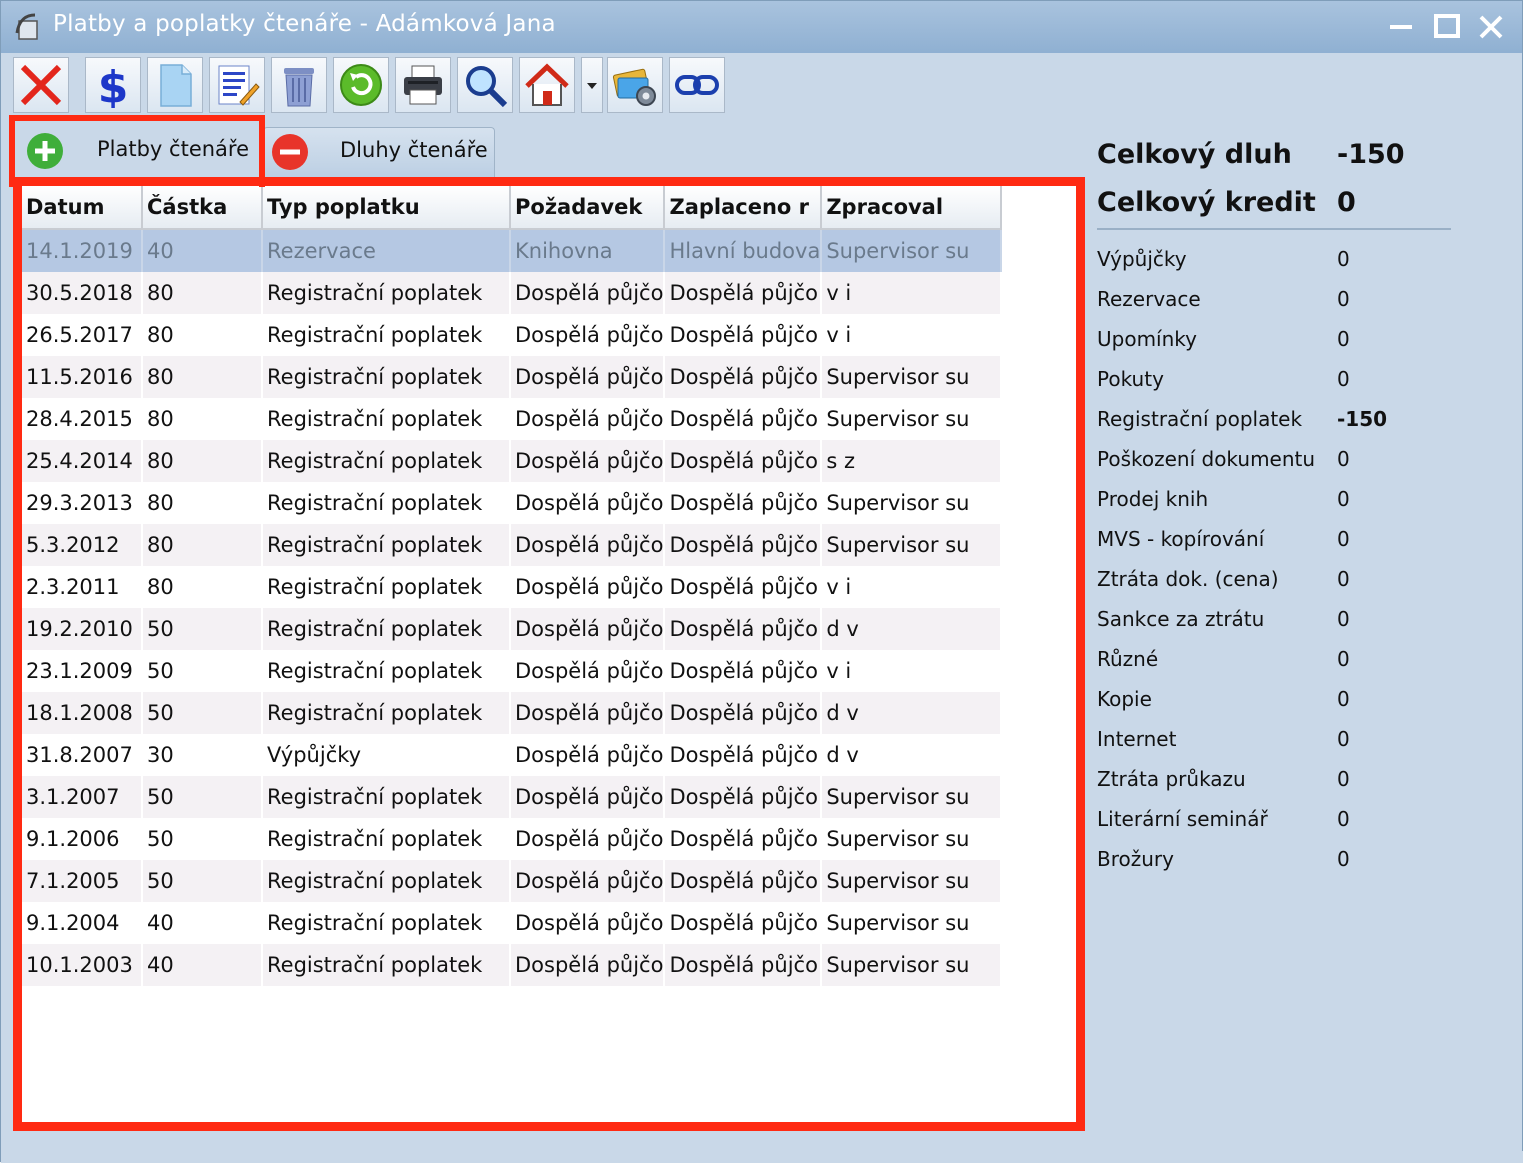  I want to click on toolbar: $, so click(761, 85).